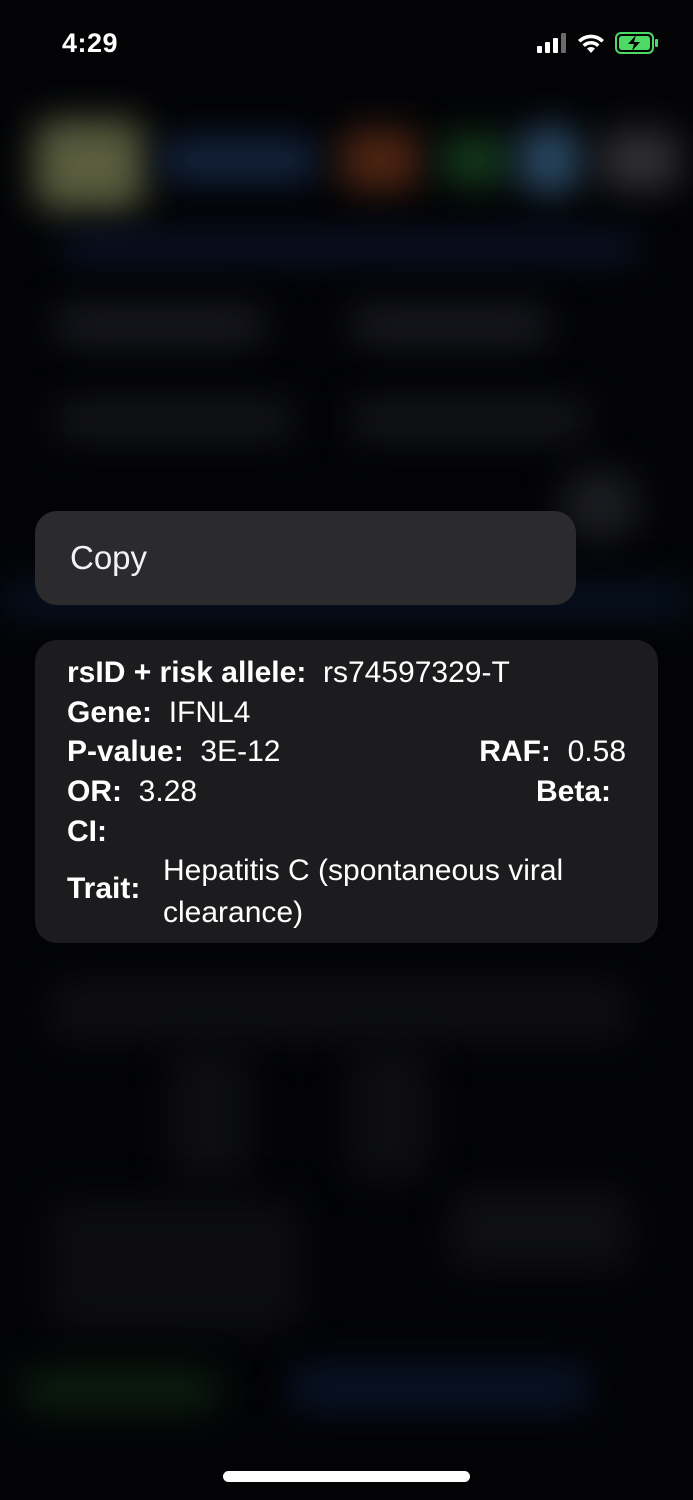  What do you see at coordinates (209, 712) in the screenshot?
I see `gene-value: IFNL4` at bounding box center [209, 712].